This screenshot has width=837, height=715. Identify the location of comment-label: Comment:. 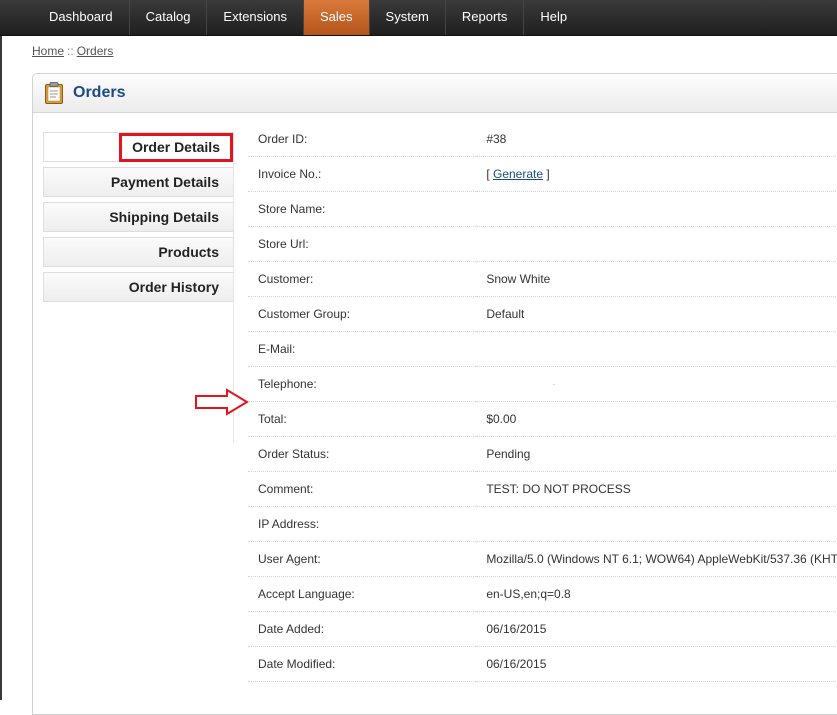
(362, 489).